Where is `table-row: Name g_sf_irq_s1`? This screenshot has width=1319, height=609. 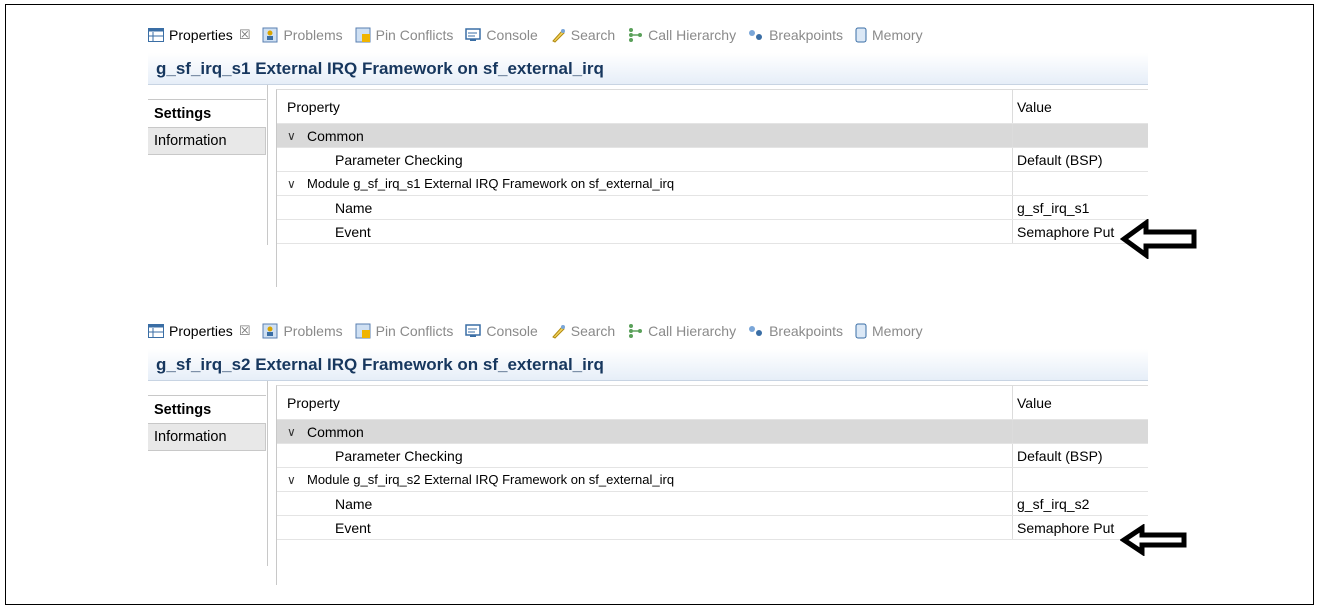 table-row: Name g_sf_irq_s1 is located at coordinates (712, 208).